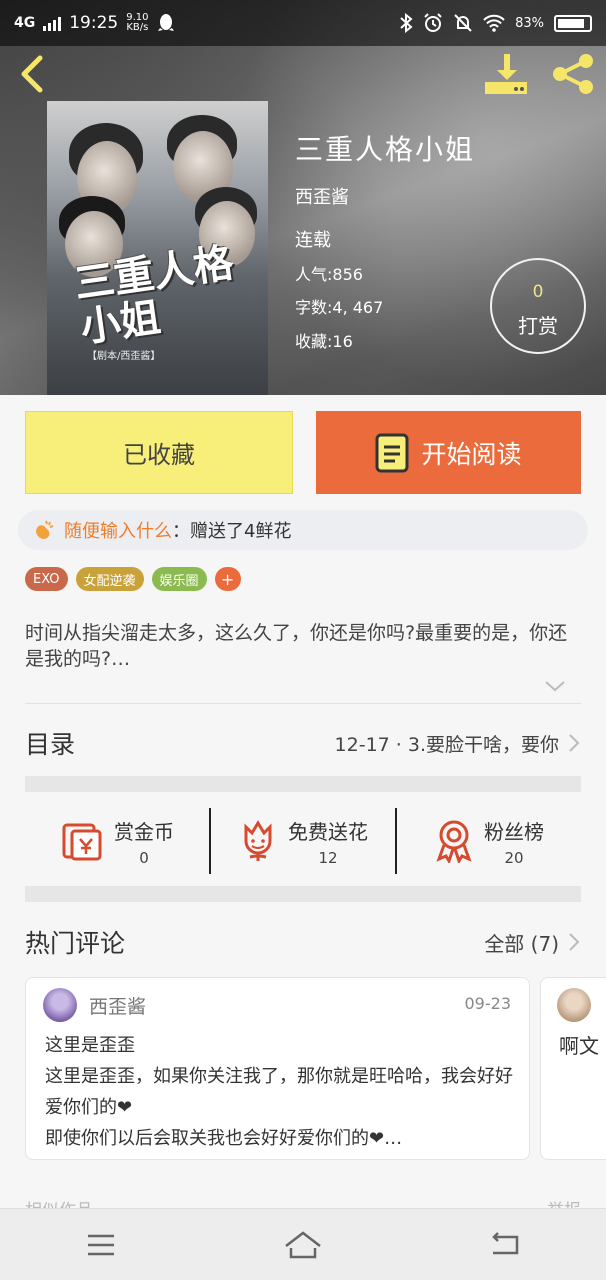 The width and height of the screenshot is (606, 1280). I want to click on tag-female-lead: 女配逆袭, so click(109, 579).